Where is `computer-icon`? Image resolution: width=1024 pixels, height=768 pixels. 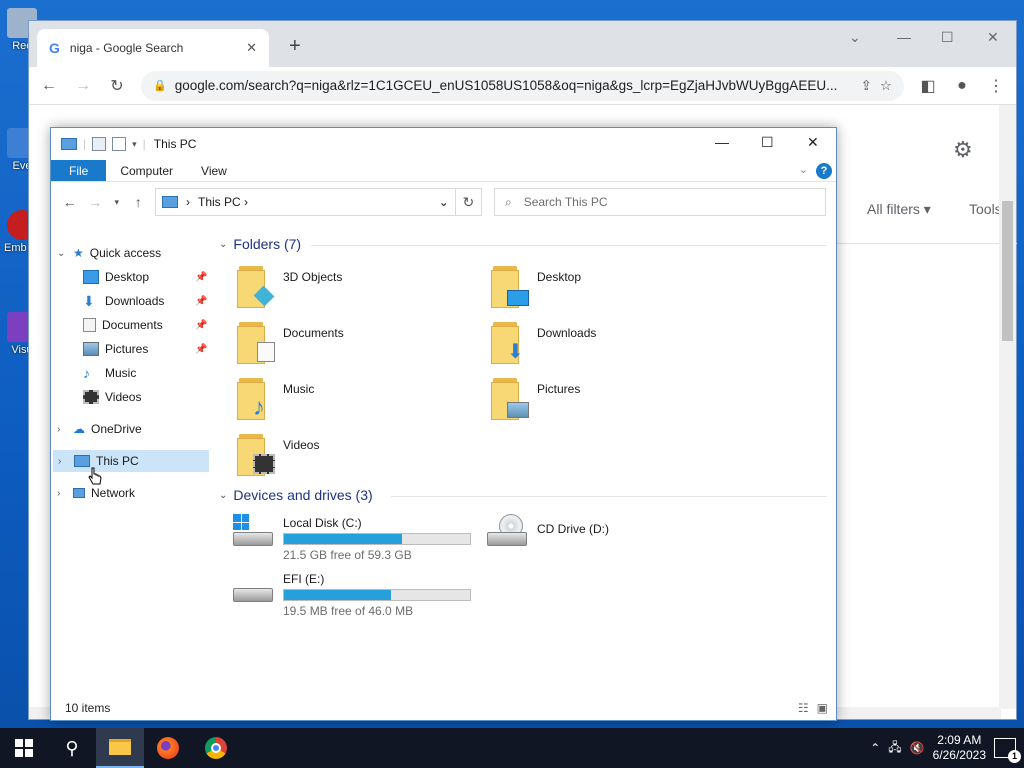 computer-icon is located at coordinates (69, 144).